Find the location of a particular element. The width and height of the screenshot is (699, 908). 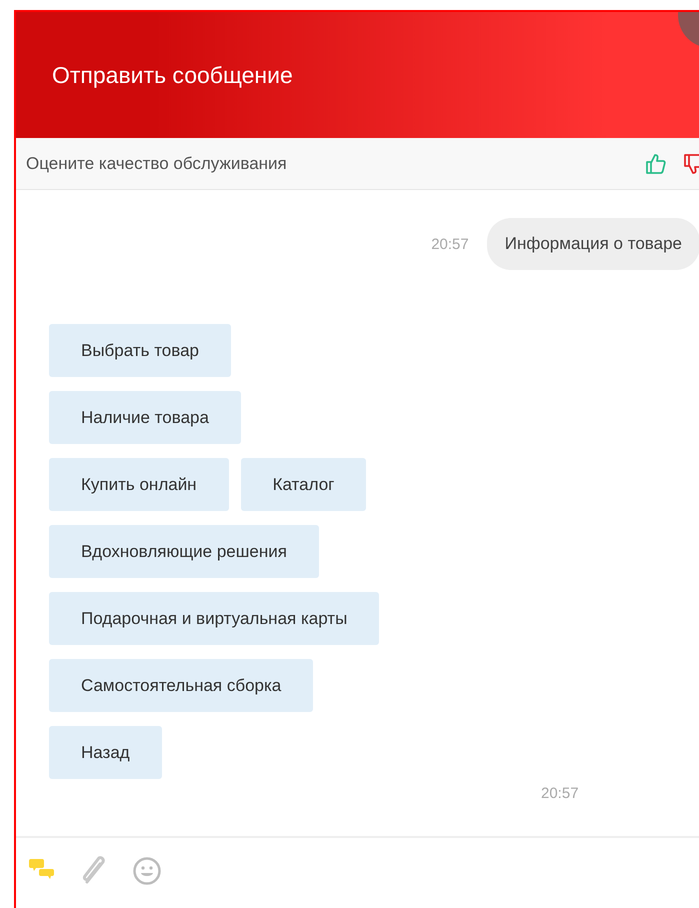

quick-reply-button: Каталог is located at coordinates (303, 484).